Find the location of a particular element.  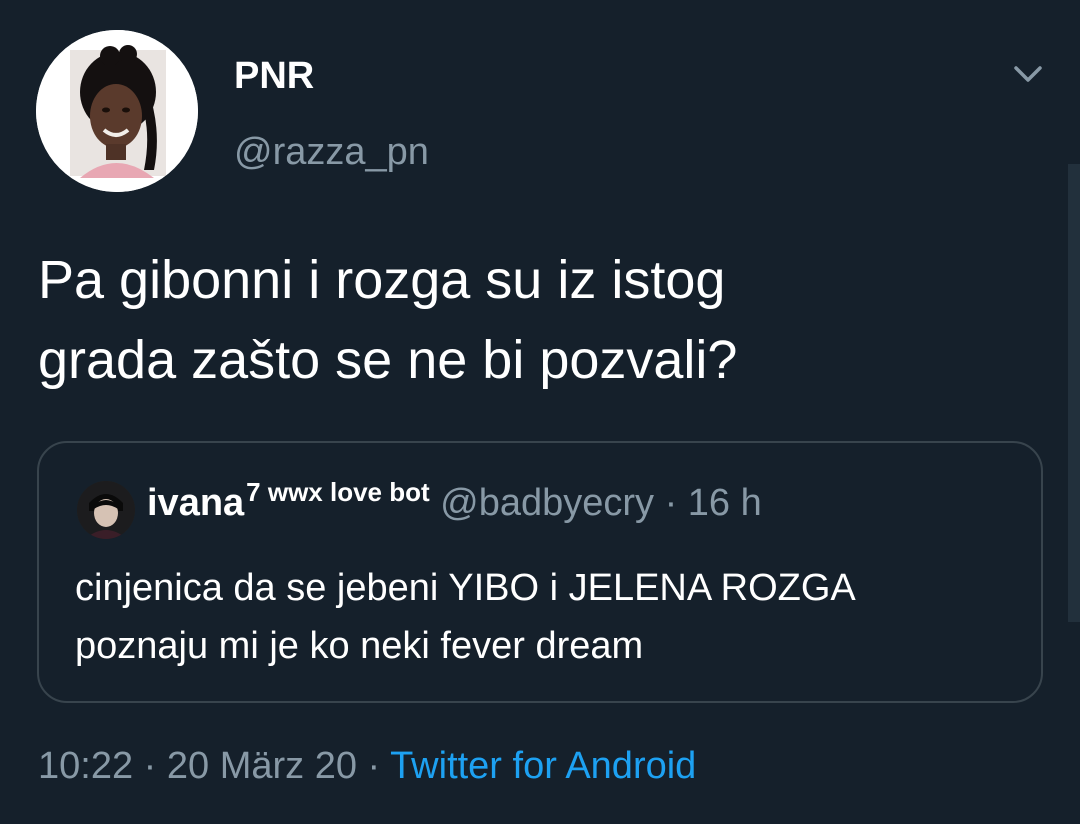

quoted-tweet-header: ivana7 wwx love bot @badbyecry · 16 h is located at coordinates (454, 507).